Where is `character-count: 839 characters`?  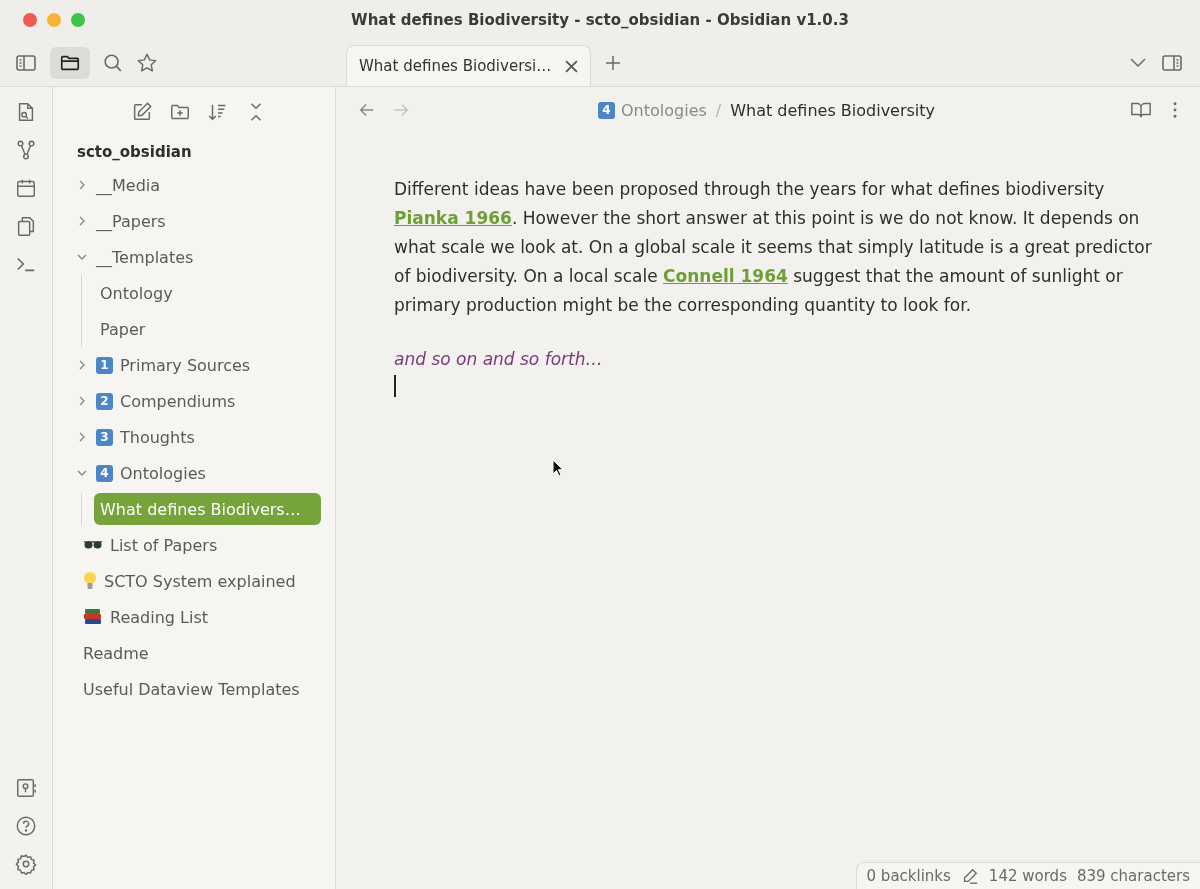
character-count: 839 characters is located at coordinates (1133, 876).